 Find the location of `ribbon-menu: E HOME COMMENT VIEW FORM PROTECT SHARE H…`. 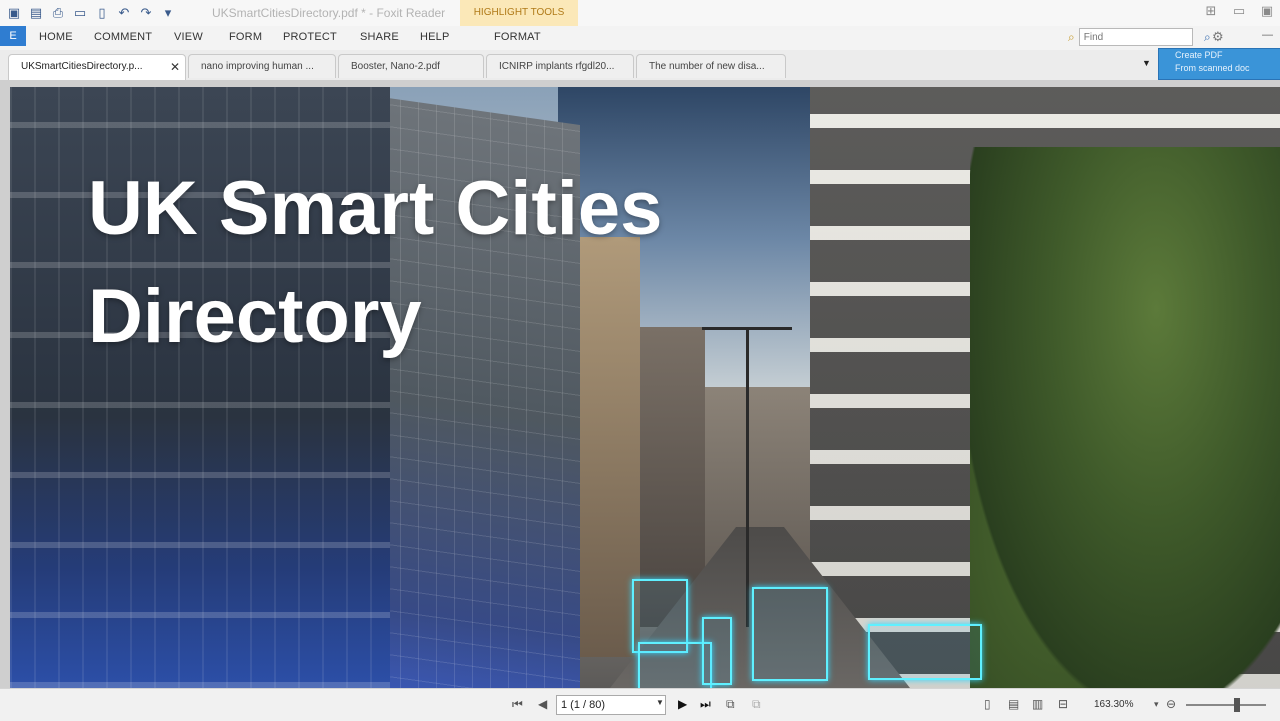

ribbon-menu: E HOME COMMENT VIEW FORM PROTECT SHARE H… is located at coordinates (640, 38).